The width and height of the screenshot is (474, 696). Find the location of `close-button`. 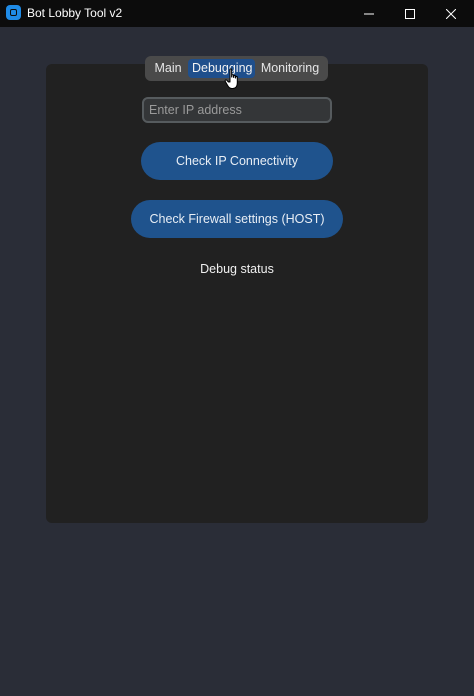

close-button is located at coordinates (451, 13).